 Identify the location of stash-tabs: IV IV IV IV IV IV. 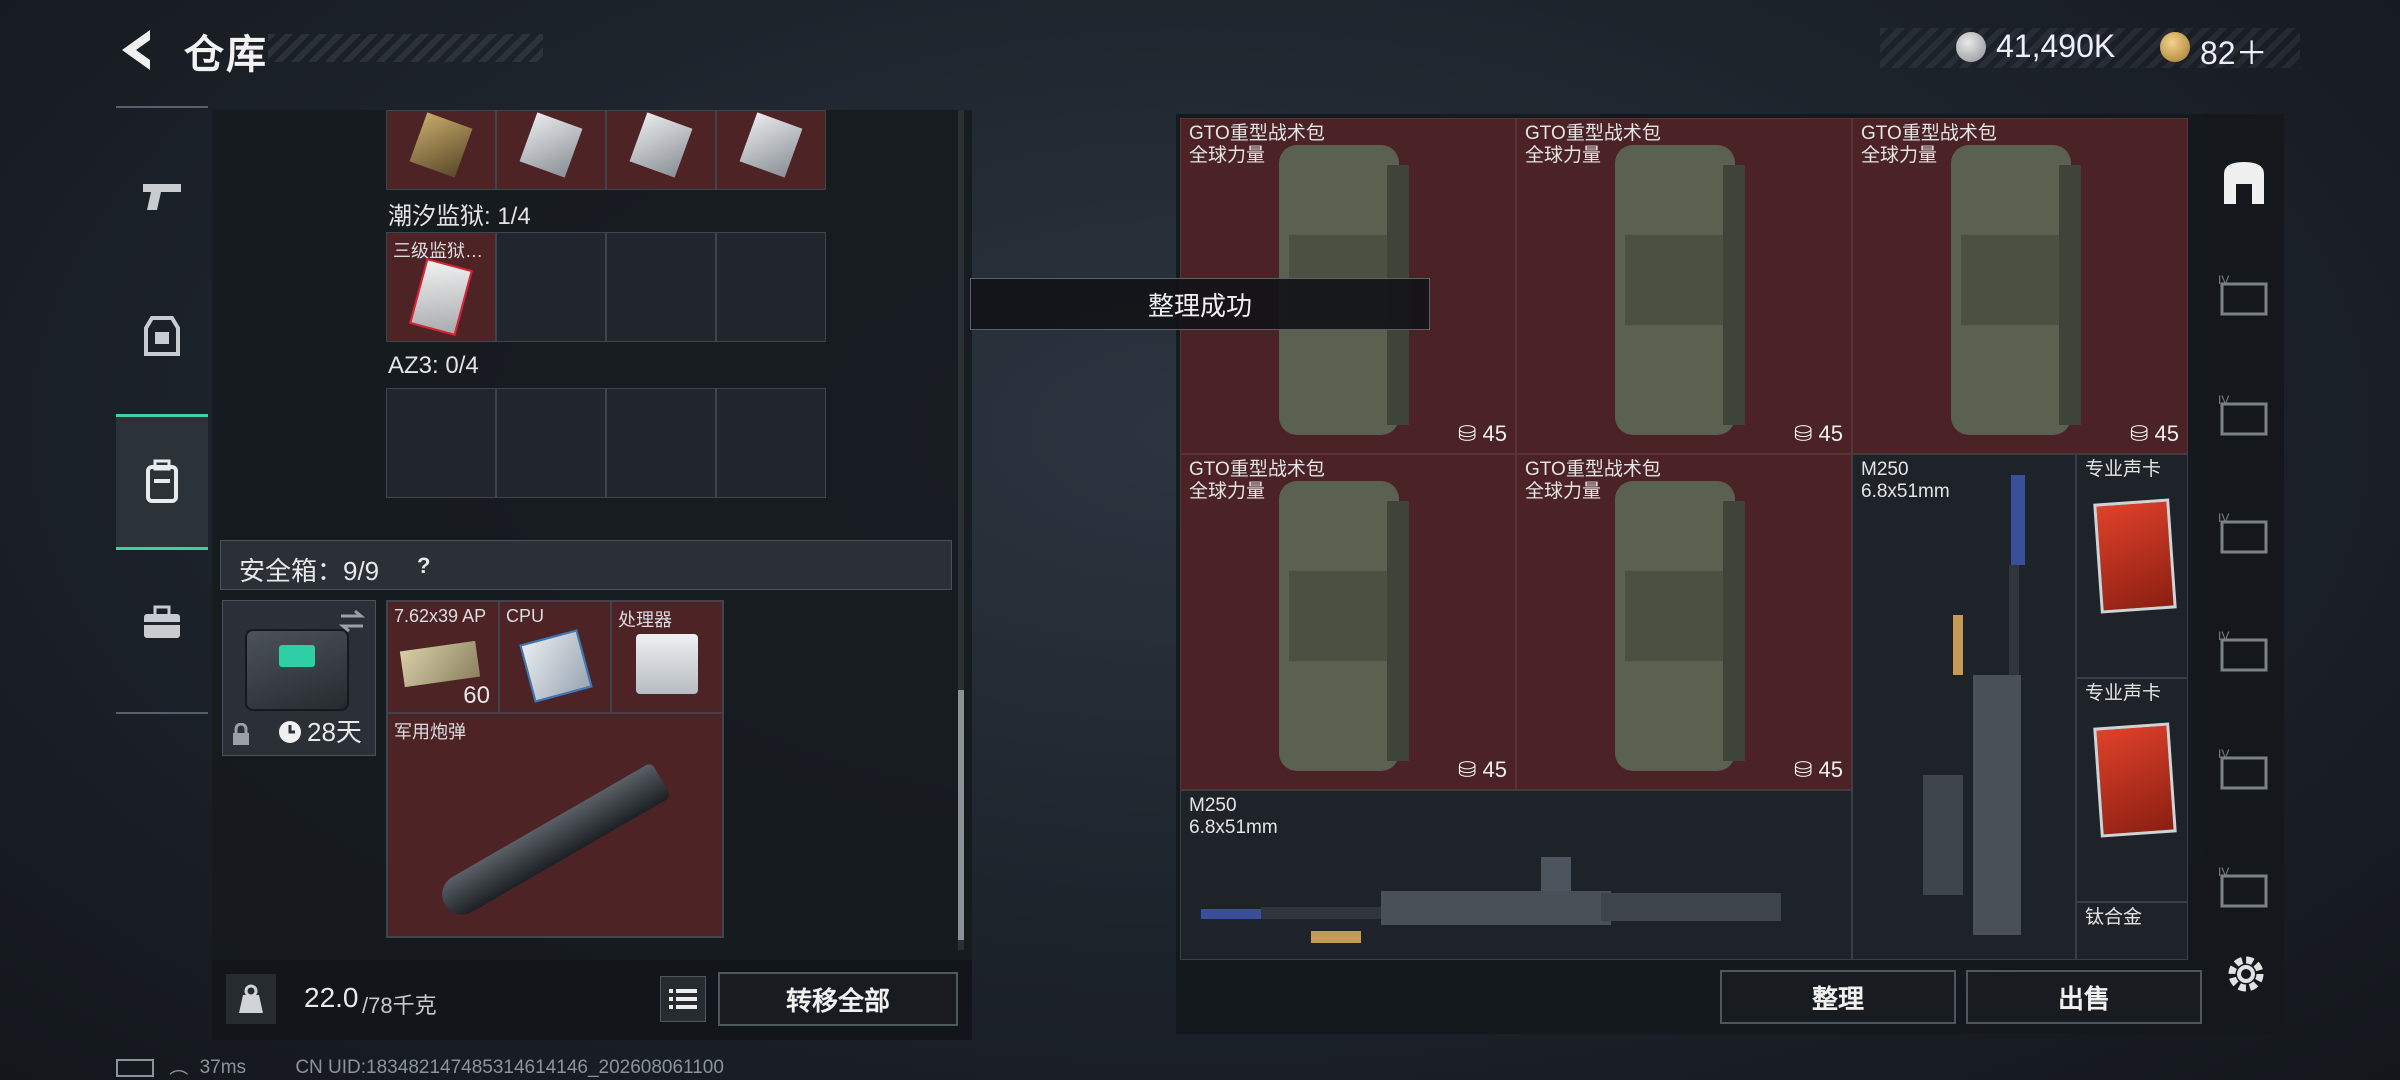
(2244, 539).